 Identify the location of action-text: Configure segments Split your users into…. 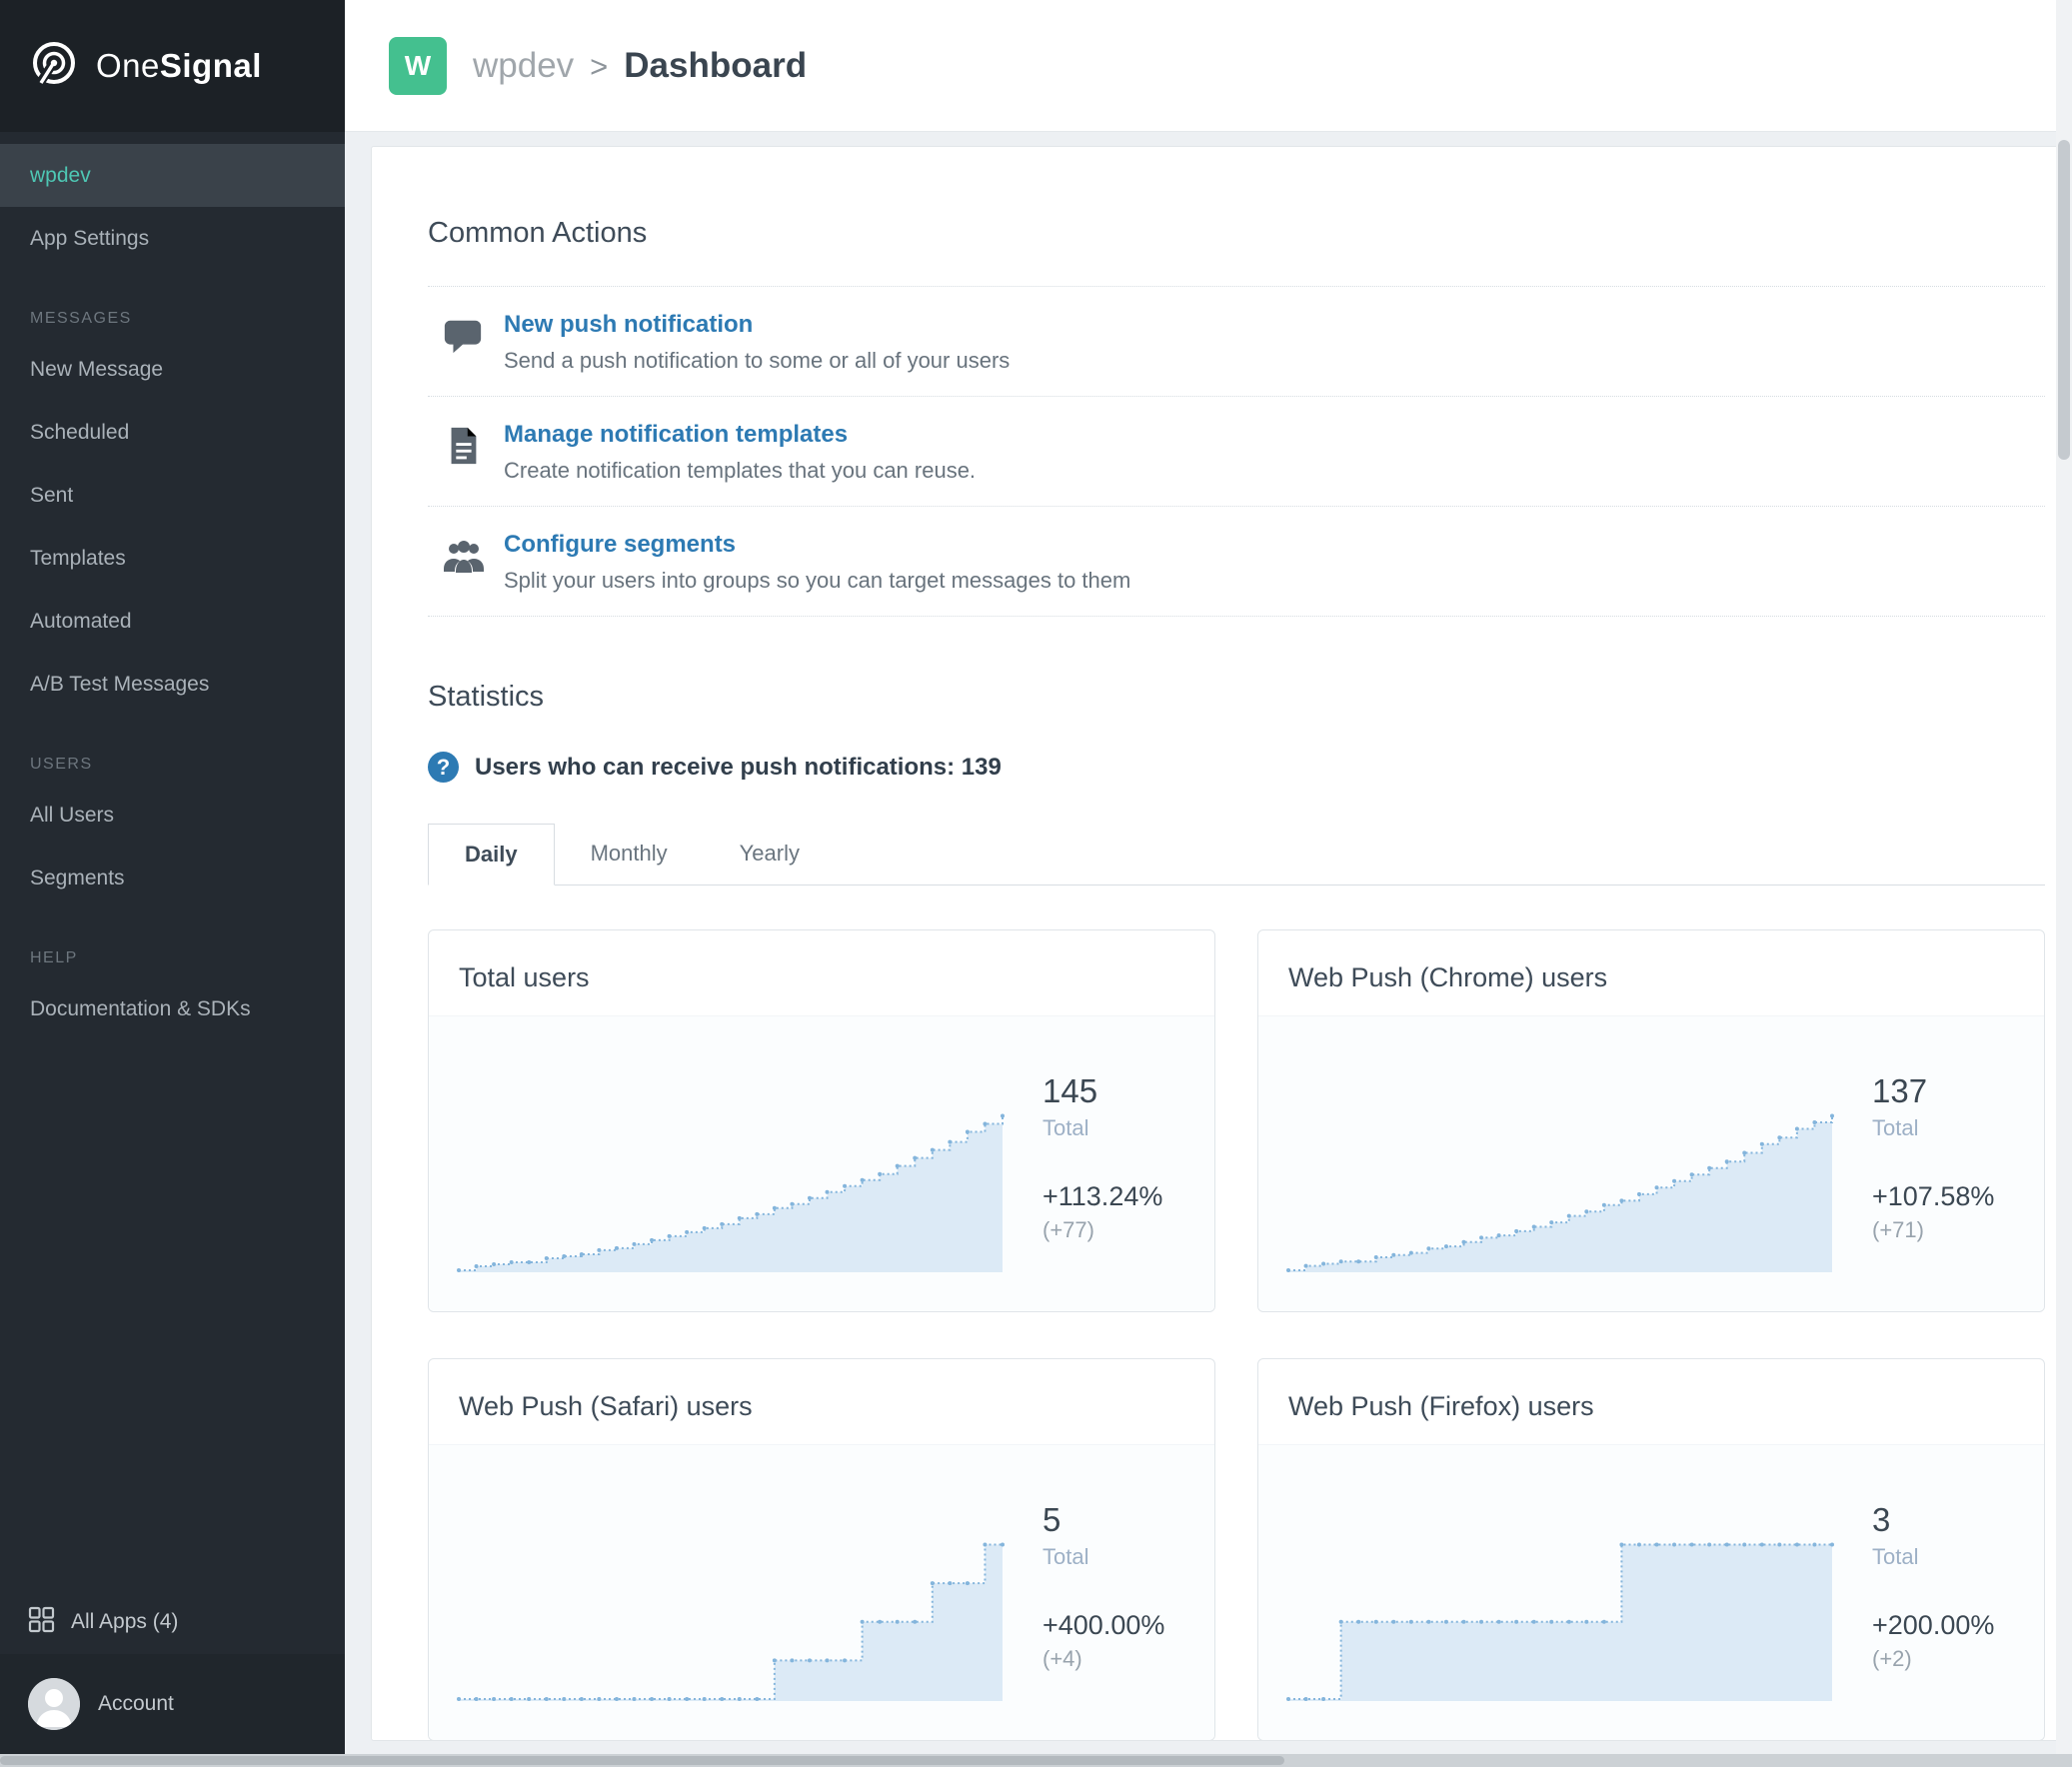
(817, 562).